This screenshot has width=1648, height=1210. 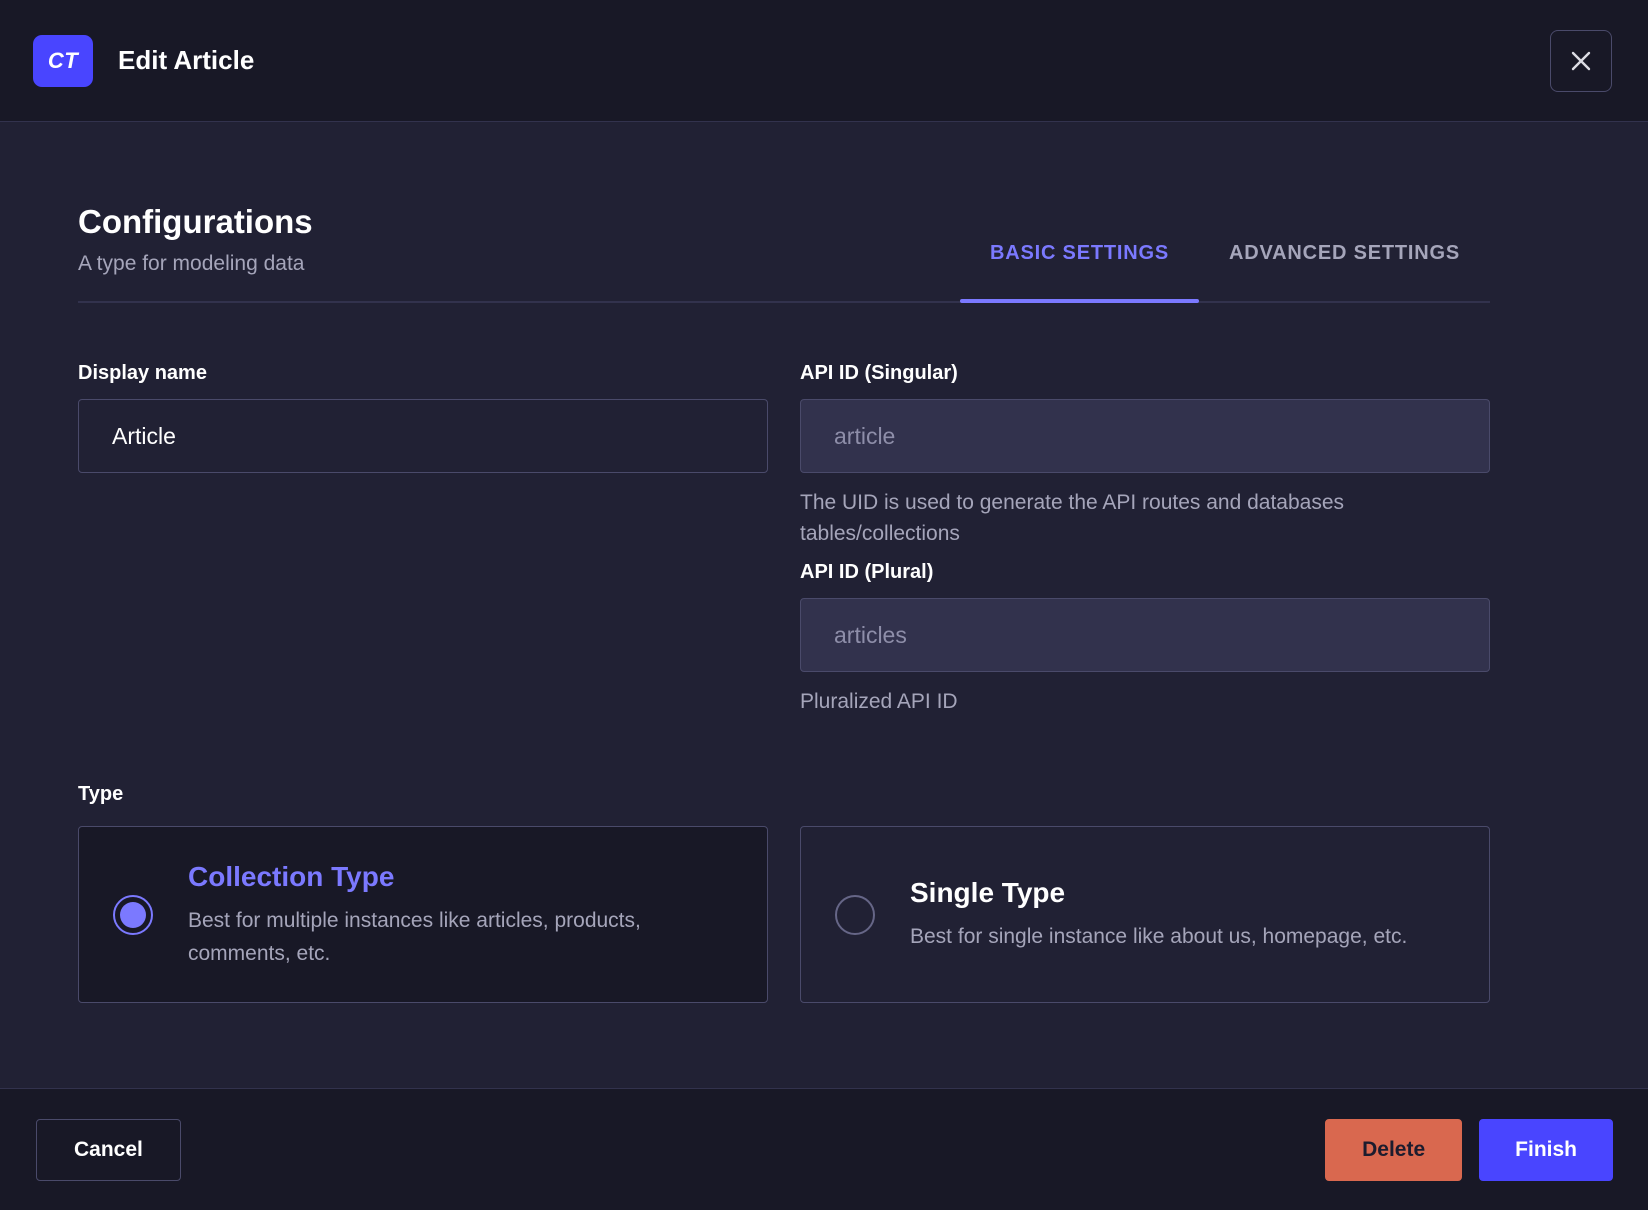 I want to click on radio-dot, so click(x=133, y=914).